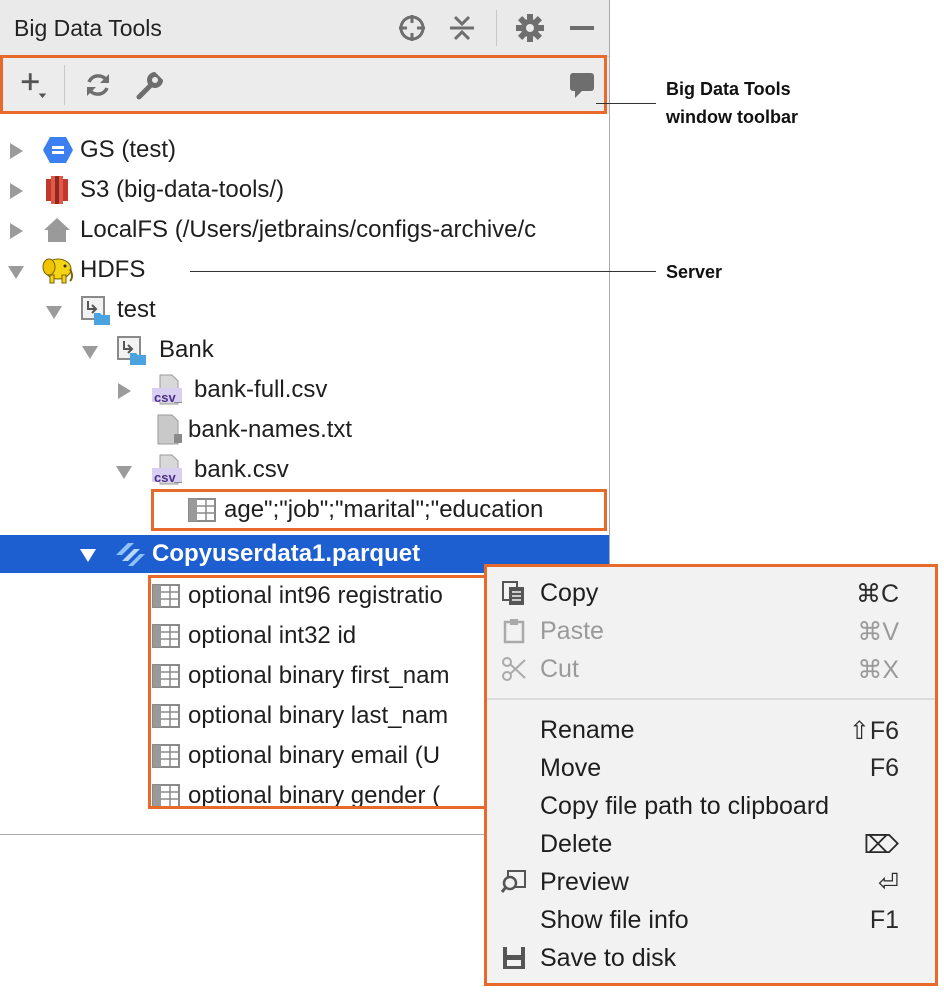 The width and height of the screenshot is (944, 1006). Describe the element at coordinates (128, 149) in the screenshot. I see `tree-label: GS (test)` at that location.